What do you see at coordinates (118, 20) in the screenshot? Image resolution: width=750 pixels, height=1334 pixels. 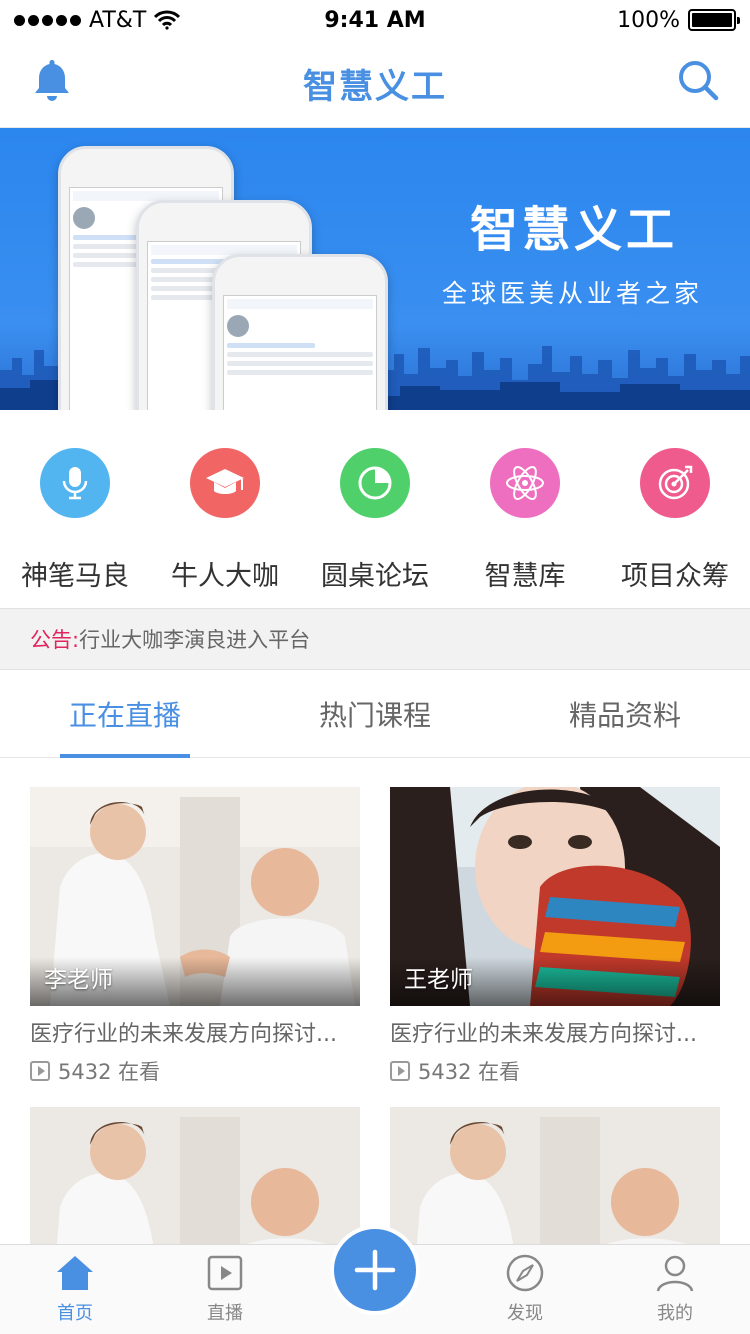 I see `carrier-label: AT&T` at bounding box center [118, 20].